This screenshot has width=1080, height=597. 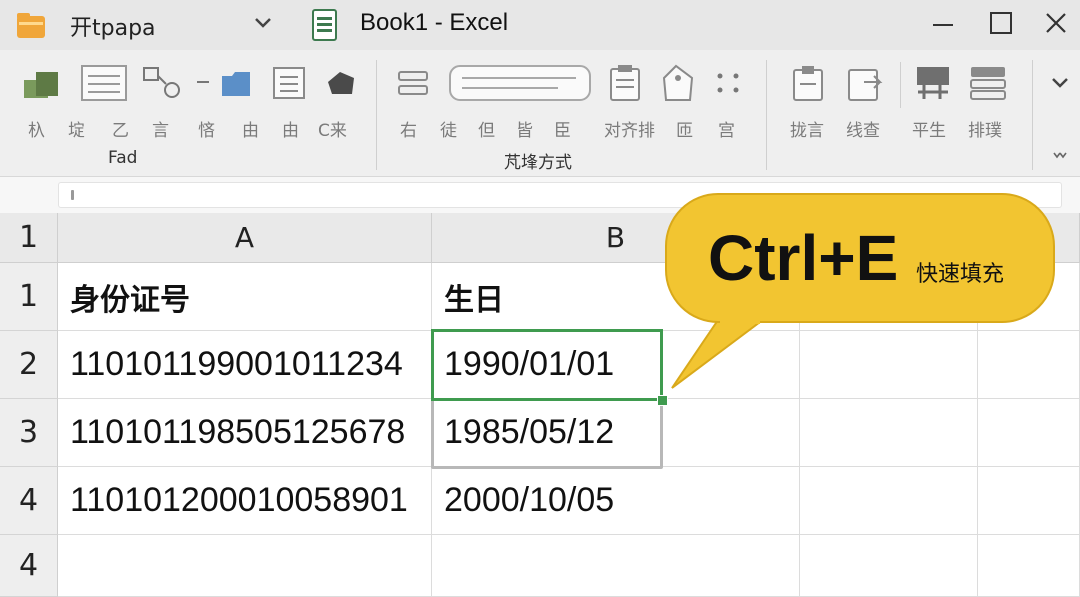 What do you see at coordinates (547, 365) in the screenshot?
I see `active-cell-border` at bounding box center [547, 365].